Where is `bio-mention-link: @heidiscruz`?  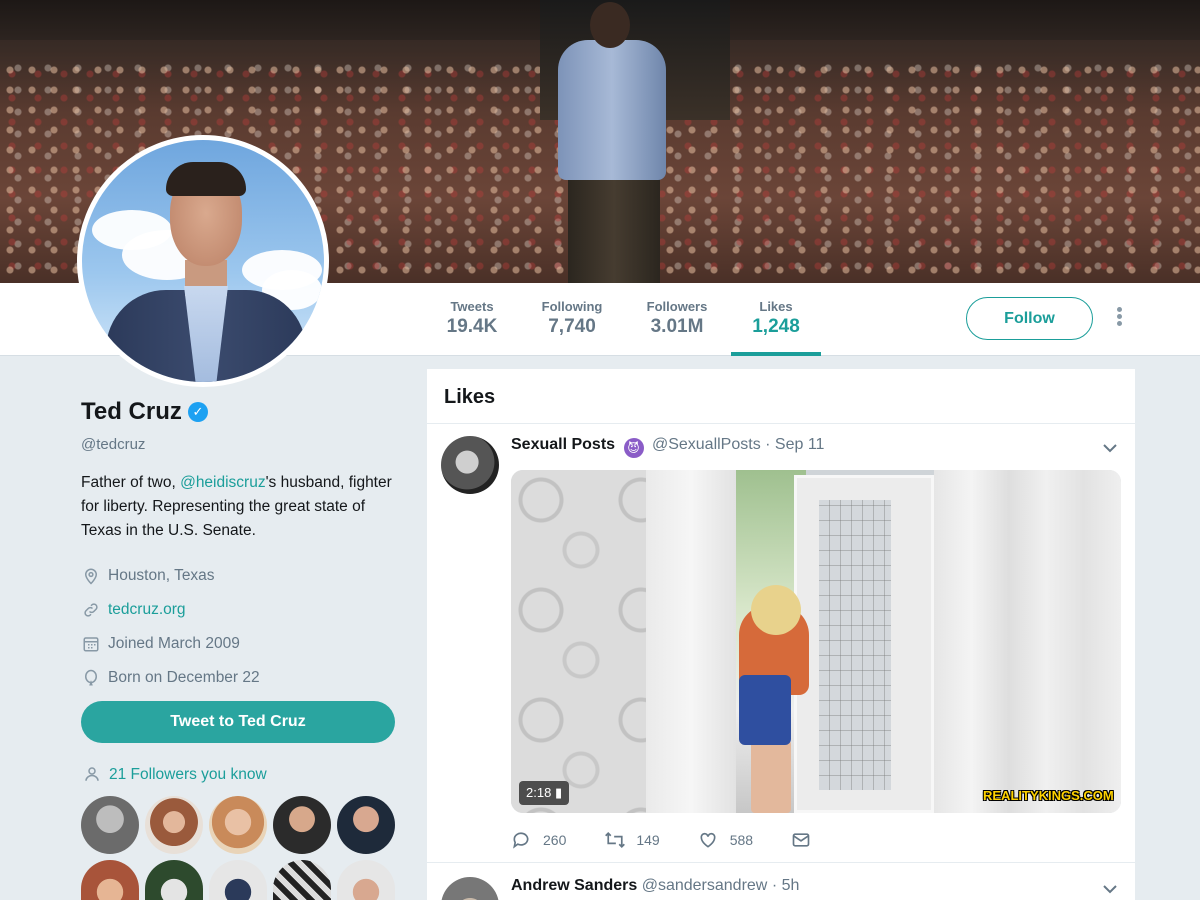 bio-mention-link: @heidiscruz is located at coordinates (223, 482).